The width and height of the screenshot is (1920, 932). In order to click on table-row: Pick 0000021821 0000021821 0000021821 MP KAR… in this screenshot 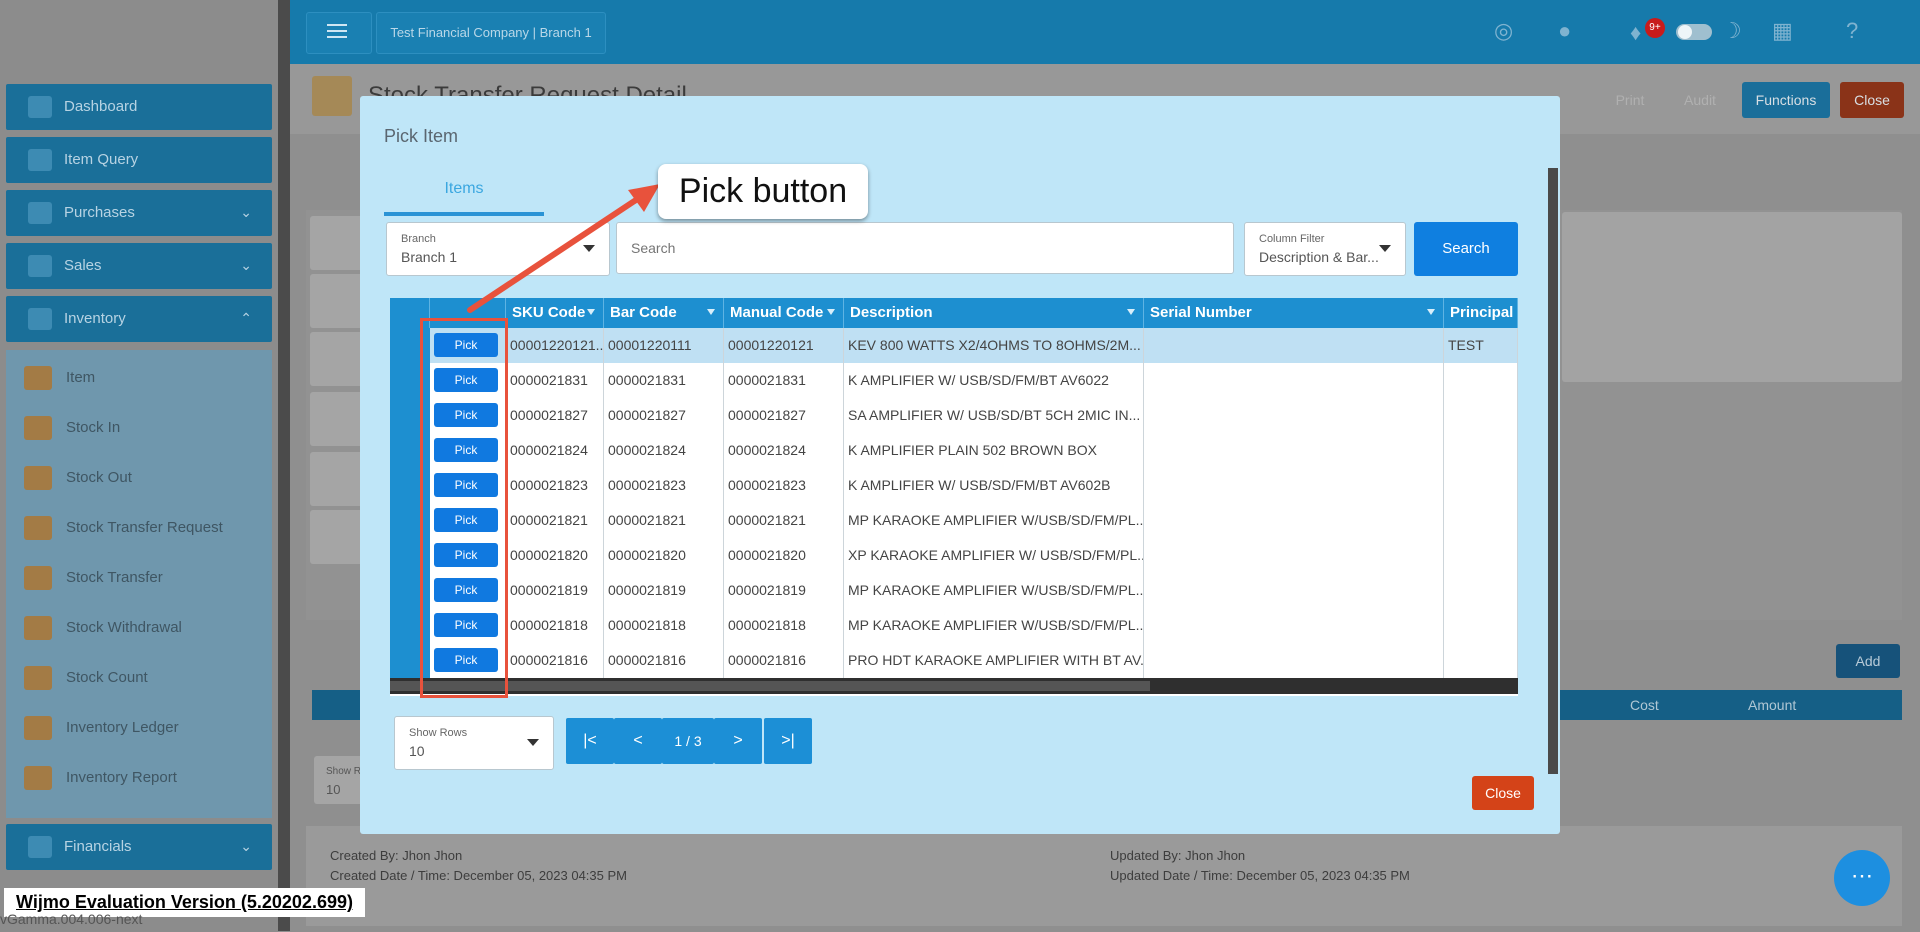, I will do `click(954, 521)`.